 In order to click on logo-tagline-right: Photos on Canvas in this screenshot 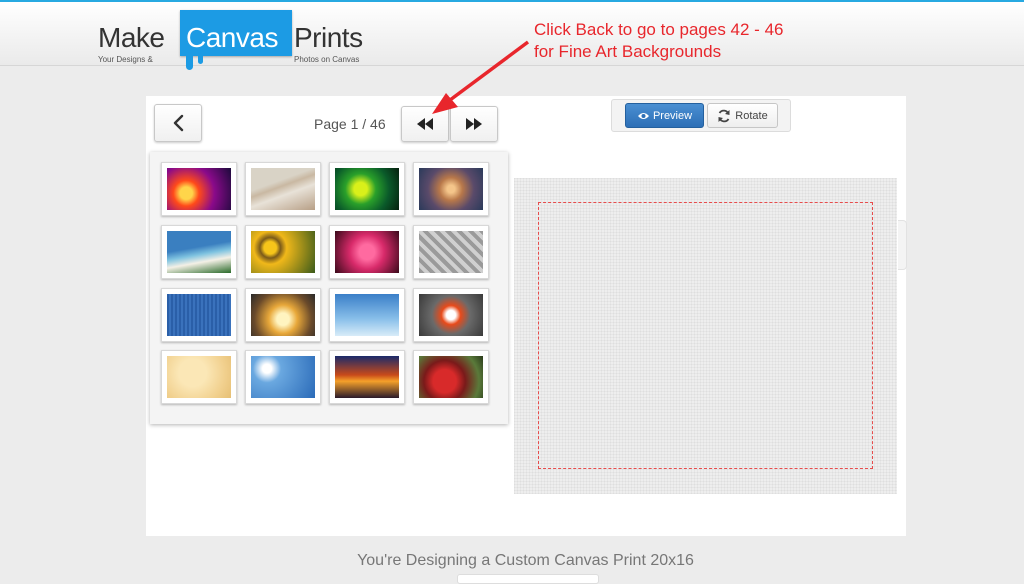, I will do `click(327, 59)`.